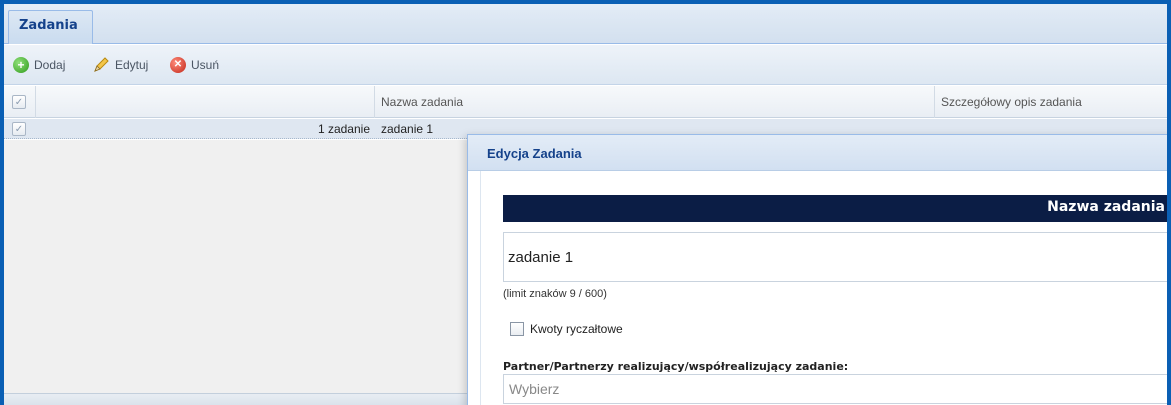 The width and height of the screenshot is (1171, 405). I want to click on header-name-label: Nazwa zadania, so click(422, 102).